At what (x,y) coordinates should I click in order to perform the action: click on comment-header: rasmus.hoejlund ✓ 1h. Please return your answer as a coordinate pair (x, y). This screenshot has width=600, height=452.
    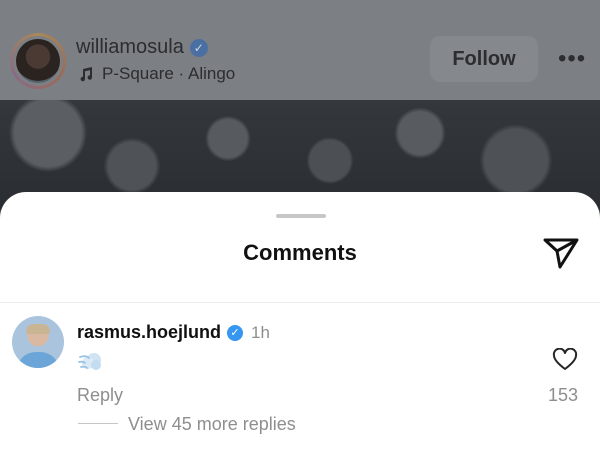
    Looking at the image, I should click on (173, 332).